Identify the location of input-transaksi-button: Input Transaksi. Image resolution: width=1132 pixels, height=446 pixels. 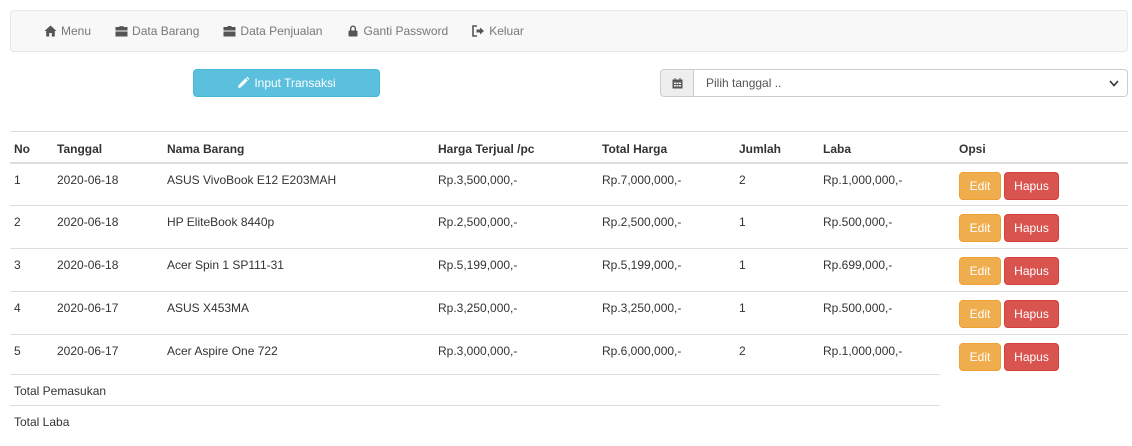
(286, 83).